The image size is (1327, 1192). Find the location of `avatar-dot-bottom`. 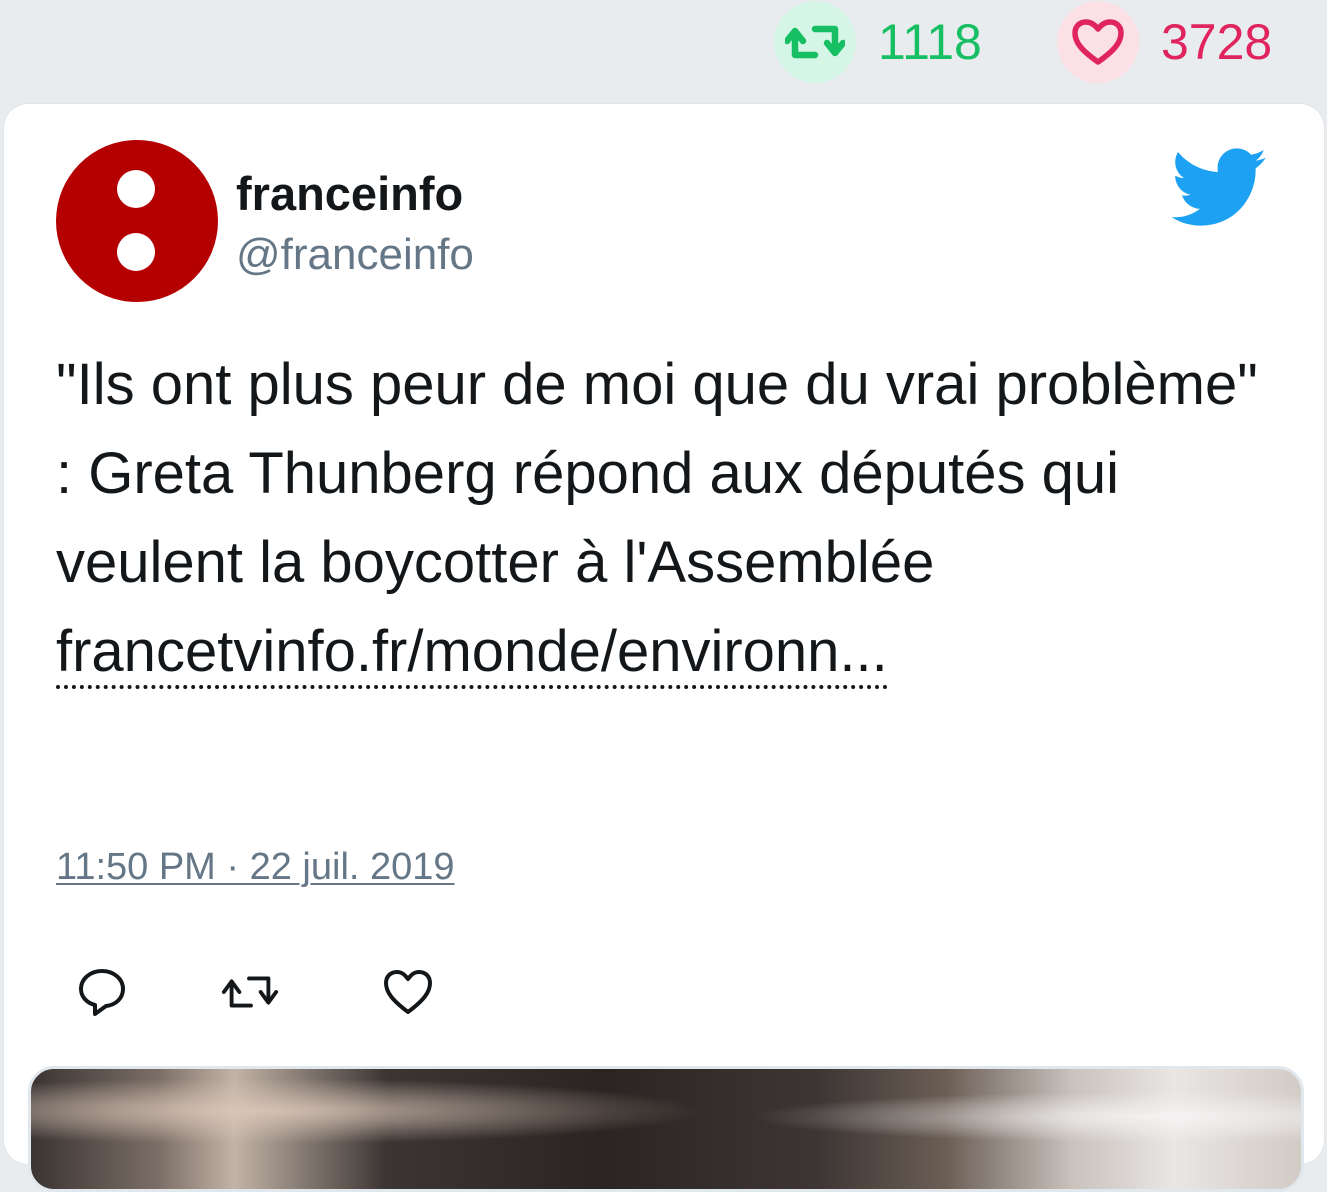

avatar-dot-bottom is located at coordinates (136, 252).